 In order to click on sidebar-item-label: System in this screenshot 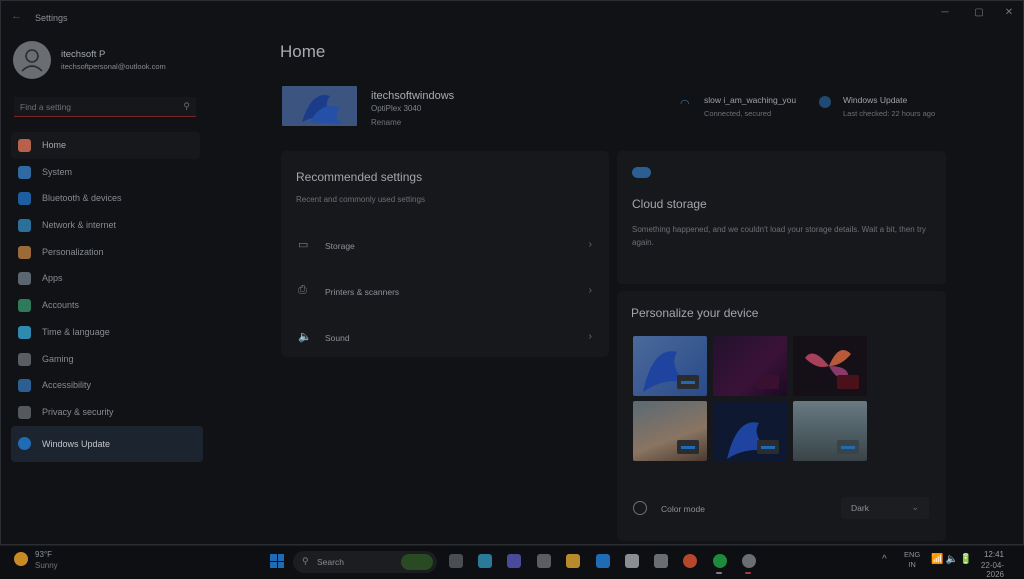, I will do `click(57, 171)`.